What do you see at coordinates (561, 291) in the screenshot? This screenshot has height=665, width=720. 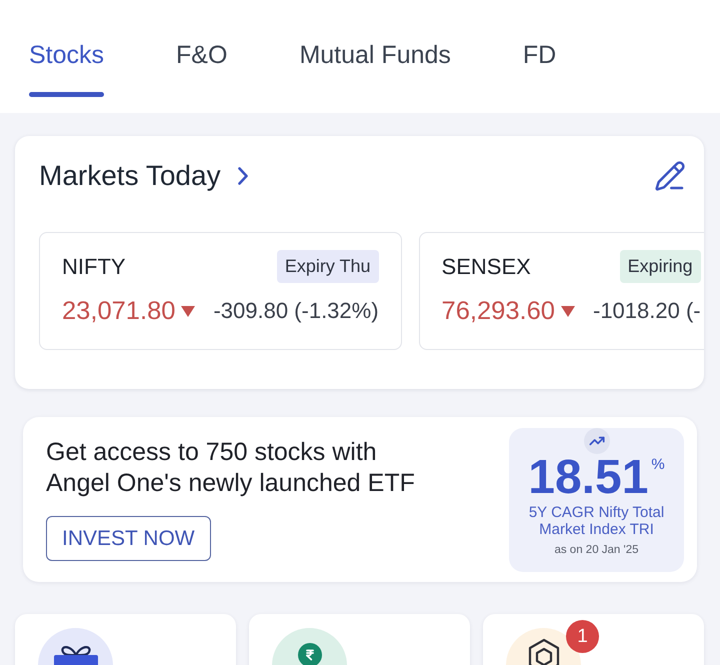 I see `index-card: SENSEX Expiring 76,293.60 -1018.20 (-` at bounding box center [561, 291].